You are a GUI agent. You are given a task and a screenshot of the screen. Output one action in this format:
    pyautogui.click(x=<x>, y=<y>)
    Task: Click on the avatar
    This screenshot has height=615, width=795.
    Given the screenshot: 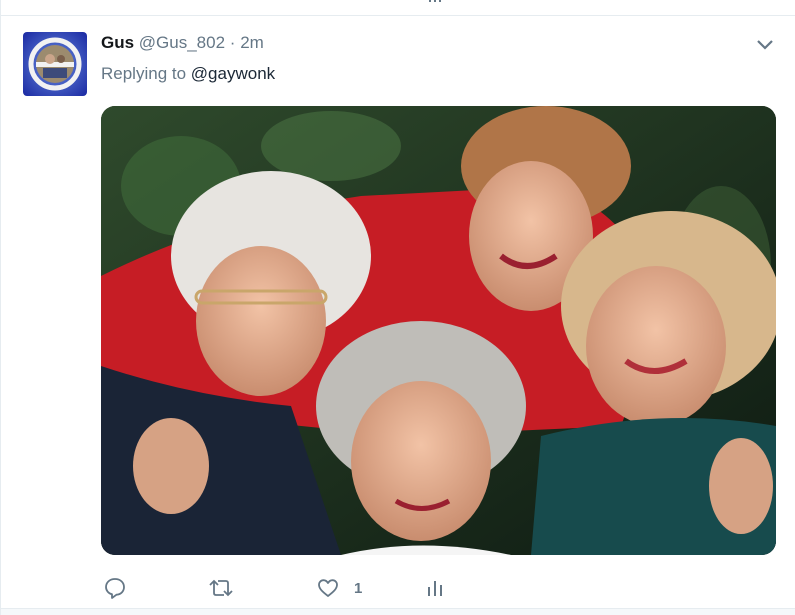 What is the action you would take?
    pyautogui.click(x=55, y=64)
    